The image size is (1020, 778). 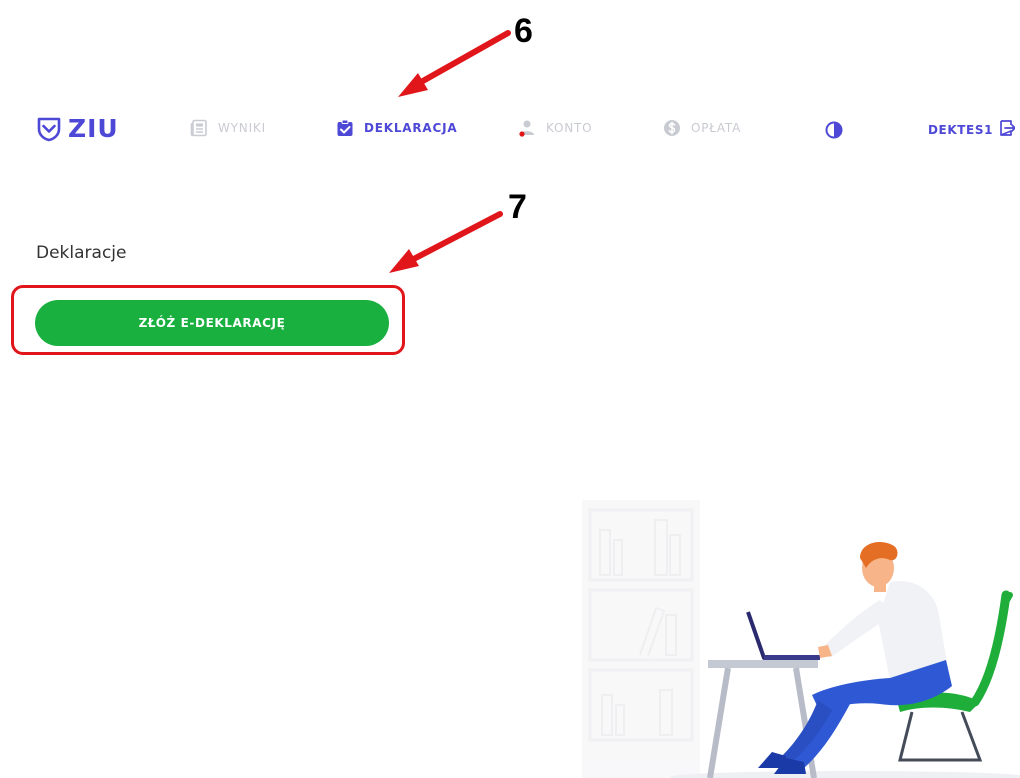 I want to click on nav-item-deklaracja: DEKLARACJA, so click(x=396, y=128).